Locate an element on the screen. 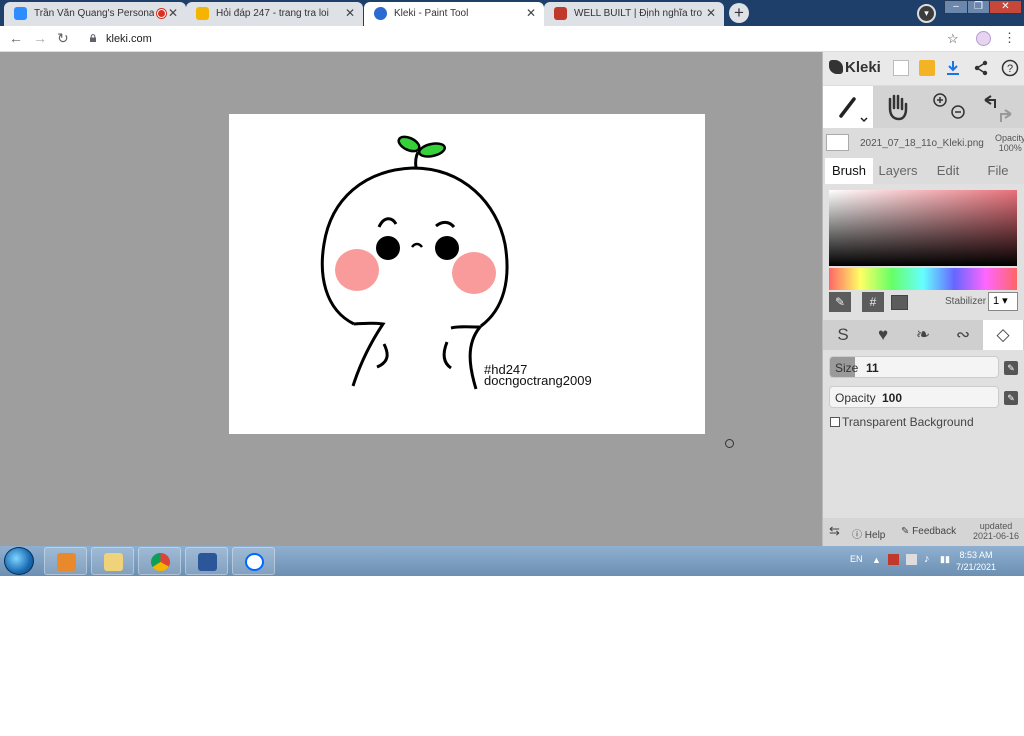  sprout-leaf-left is located at coordinates (409, 144).